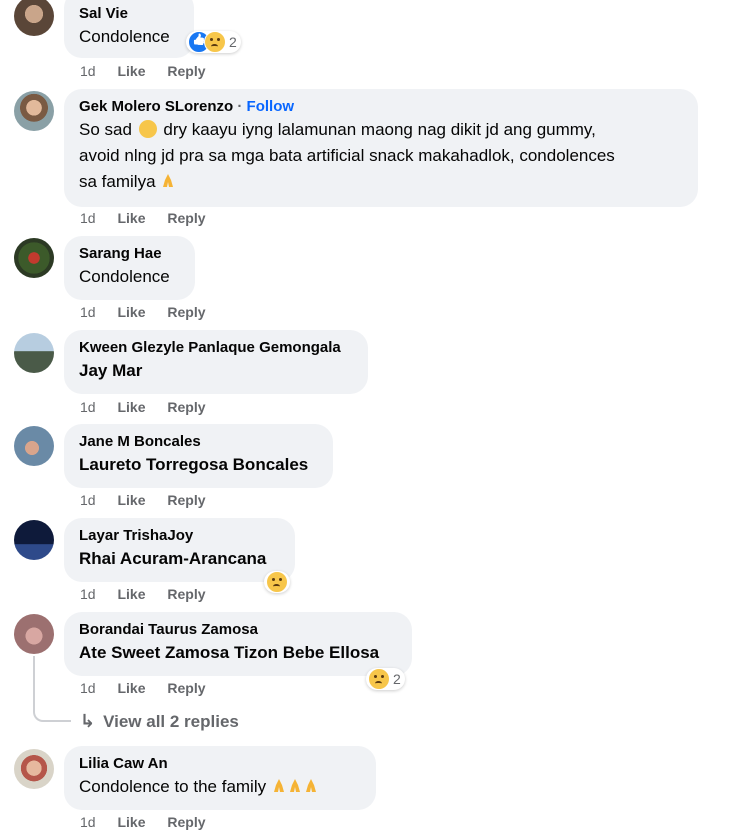 The height and width of the screenshot is (830, 750). Describe the element at coordinates (105, 129) in the screenshot. I see `text-line-1a: So sad` at that location.